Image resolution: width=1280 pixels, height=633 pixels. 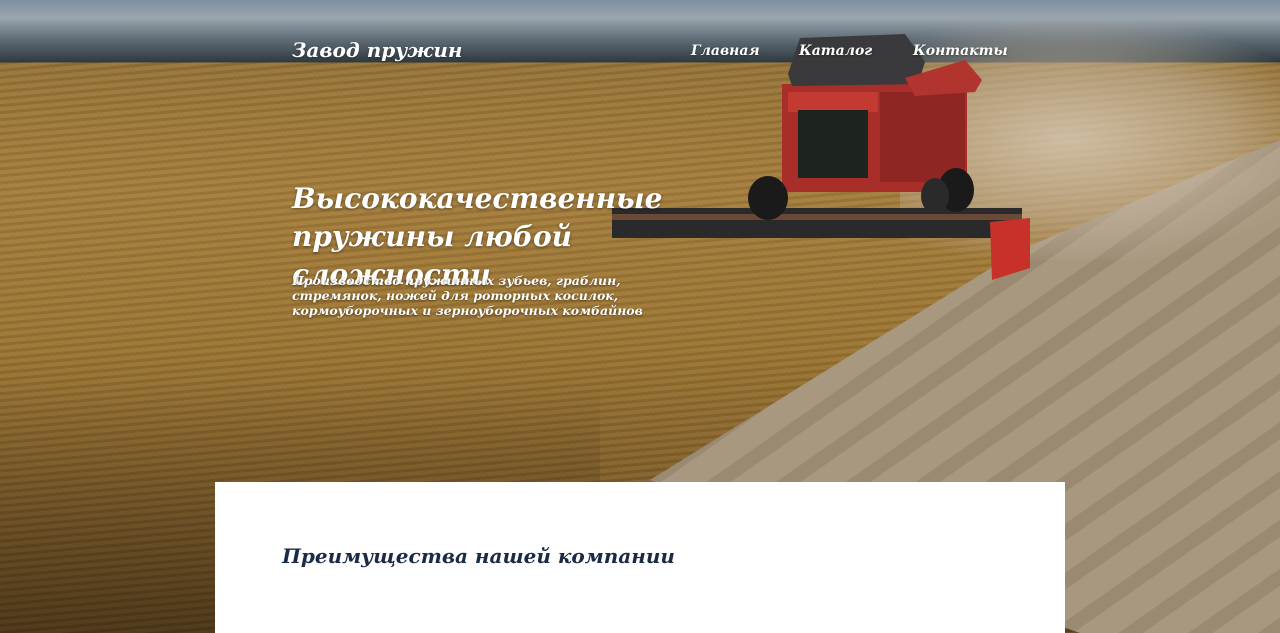 What do you see at coordinates (377, 50) in the screenshot?
I see `site-logo-title: Завод пружин` at bounding box center [377, 50].